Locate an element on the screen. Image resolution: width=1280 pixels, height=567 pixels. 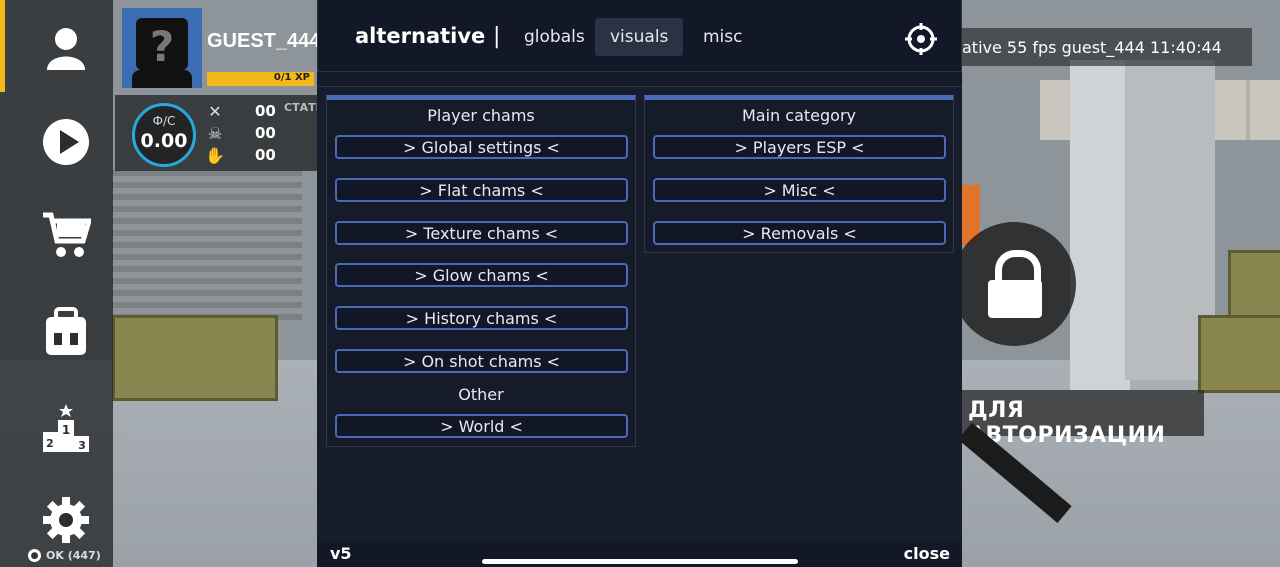
auth-banner: ДЛЯ АВТОРИЗАЦИИ is located at coordinates (1083, 419).